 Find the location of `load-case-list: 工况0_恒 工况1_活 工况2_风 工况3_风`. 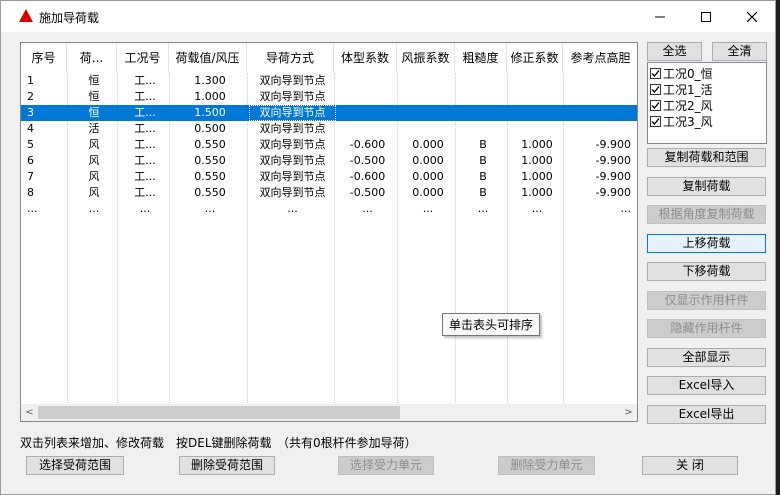

load-case-list: 工况0_恒 工况1_活 工况2_风 工况3_风 is located at coordinates (707, 103).